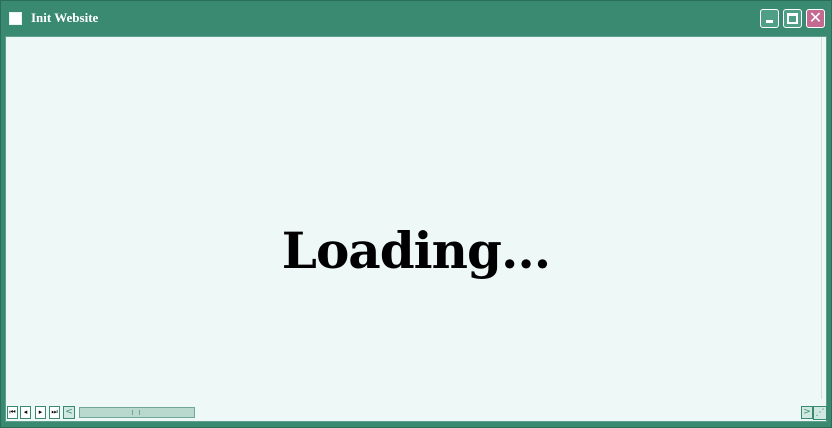  I want to click on horizontal-scrollbar, so click(440, 412).